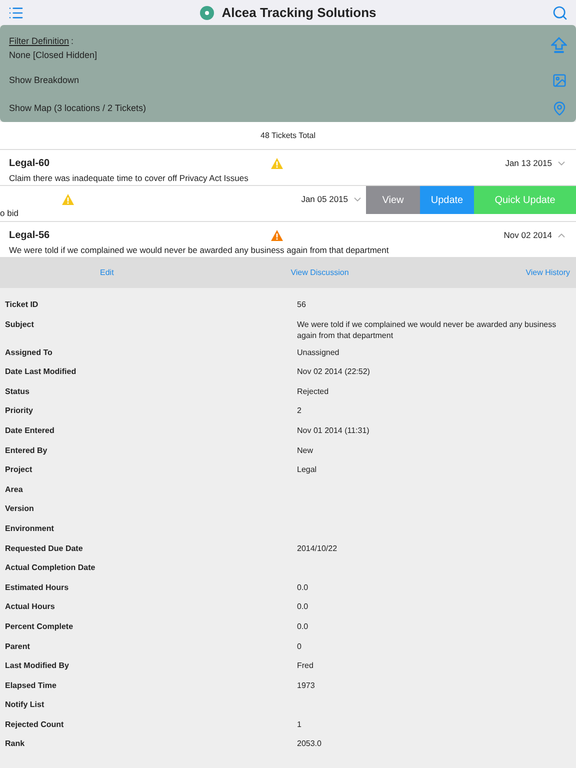 This screenshot has height=768, width=576. I want to click on field-label: Requested Due Date, so click(44, 548).